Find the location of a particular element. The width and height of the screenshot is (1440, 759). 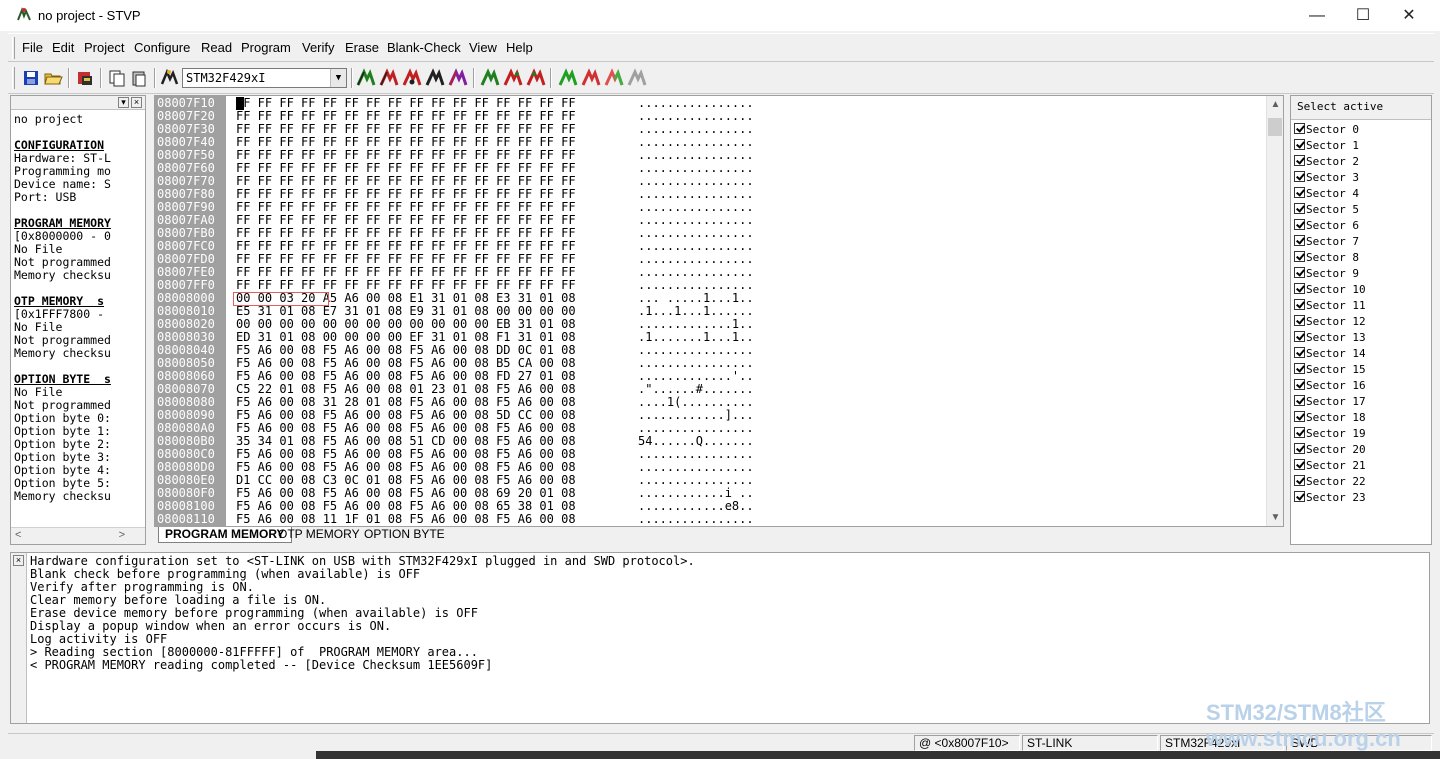

sector-checkbox: Sector 11 is located at coordinates (1330, 307).